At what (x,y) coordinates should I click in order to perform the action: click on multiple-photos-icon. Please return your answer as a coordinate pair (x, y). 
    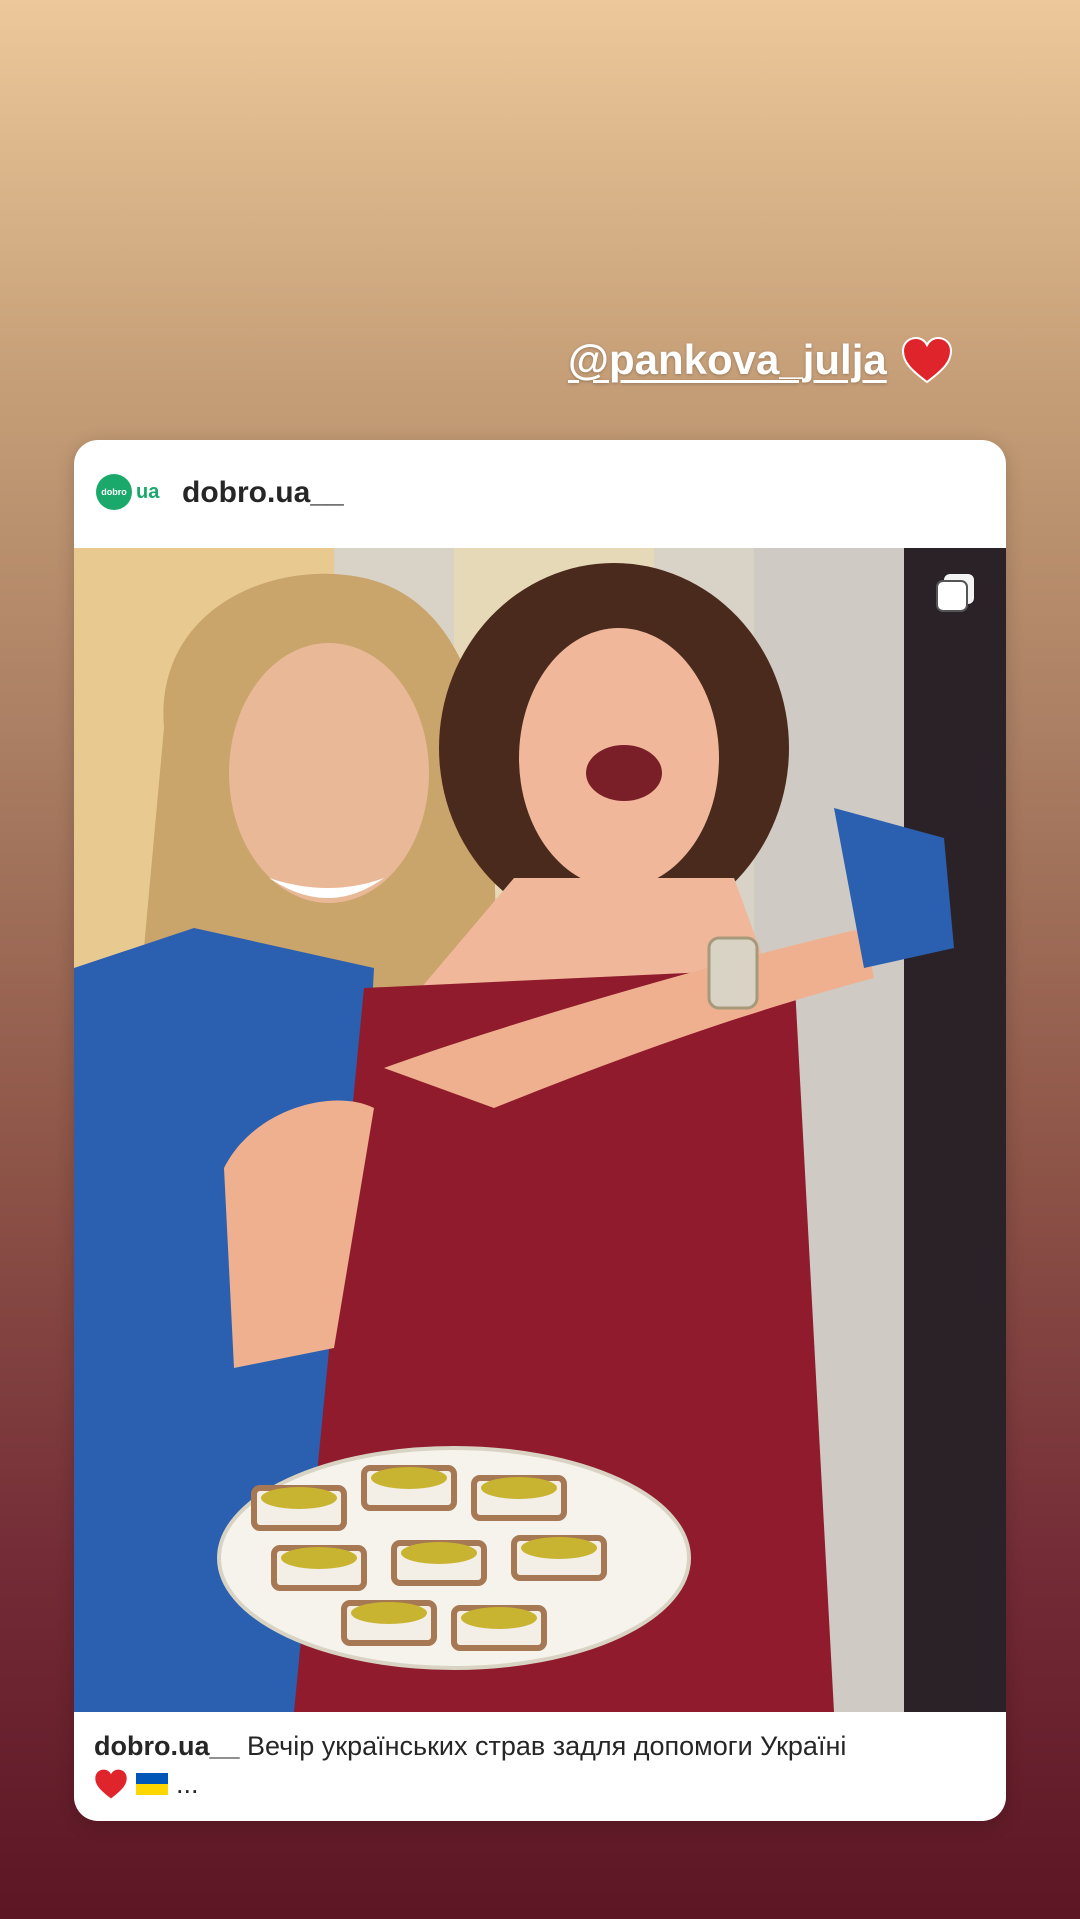
    Looking at the image, I should click on (955, 593).